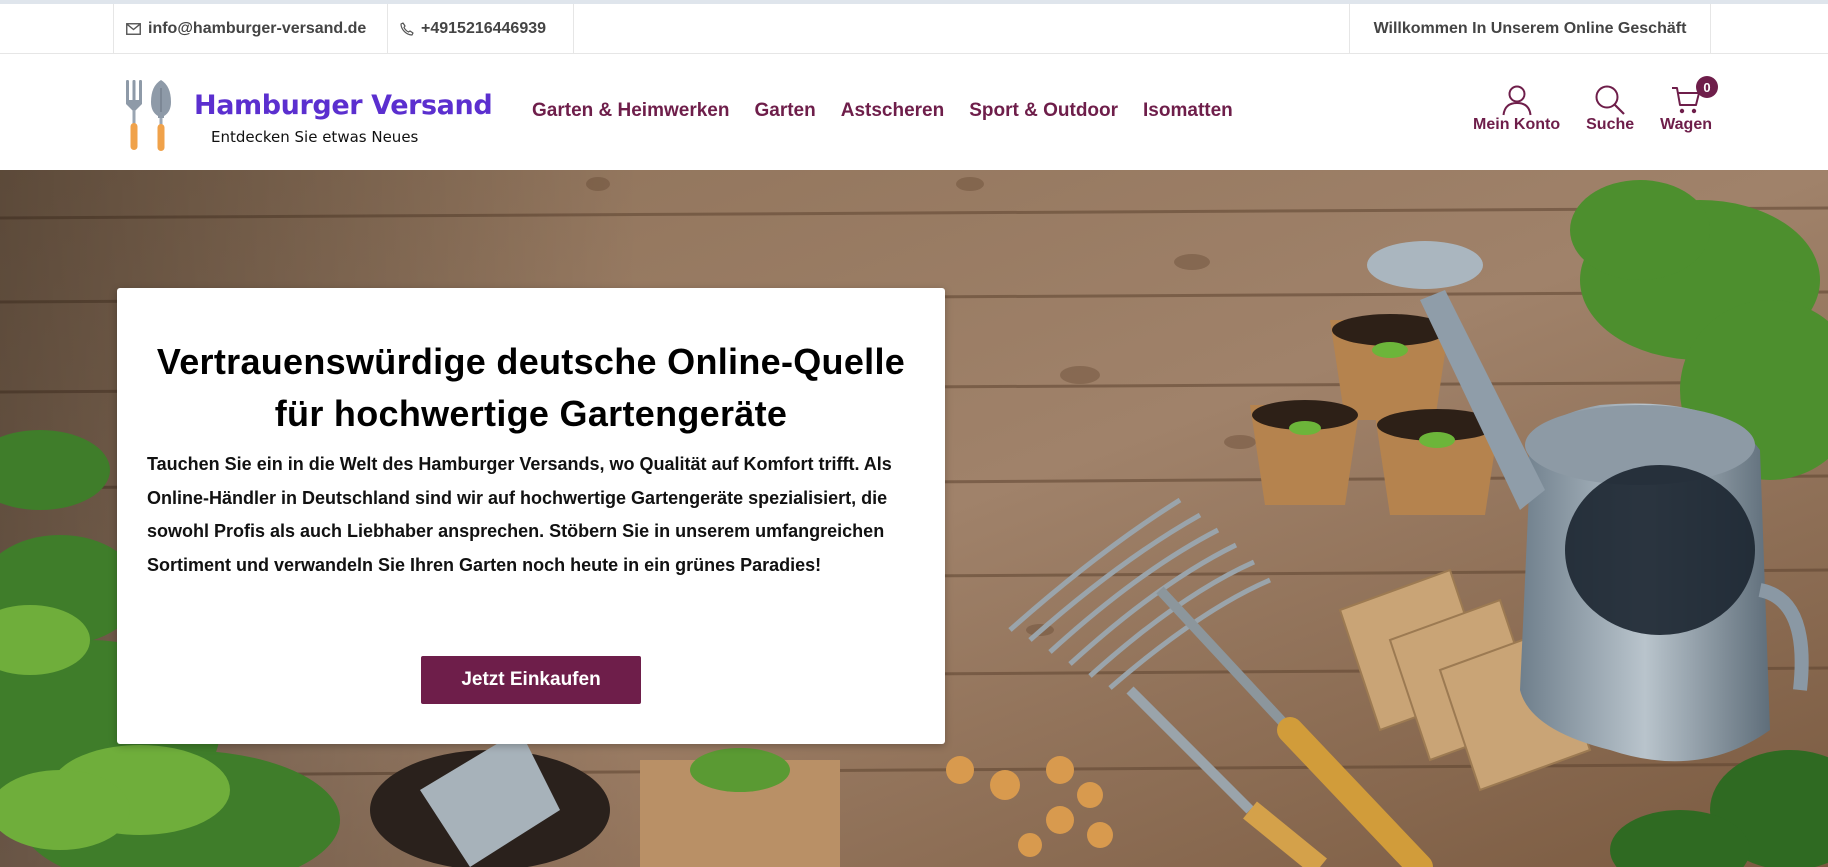 The width and height of the screenshot is (1828, 867). What do you see at coordinates (1689, 105) in the screenshot?
I see `cart-button: 0 Wagen` at bounding box center [1689, 105].